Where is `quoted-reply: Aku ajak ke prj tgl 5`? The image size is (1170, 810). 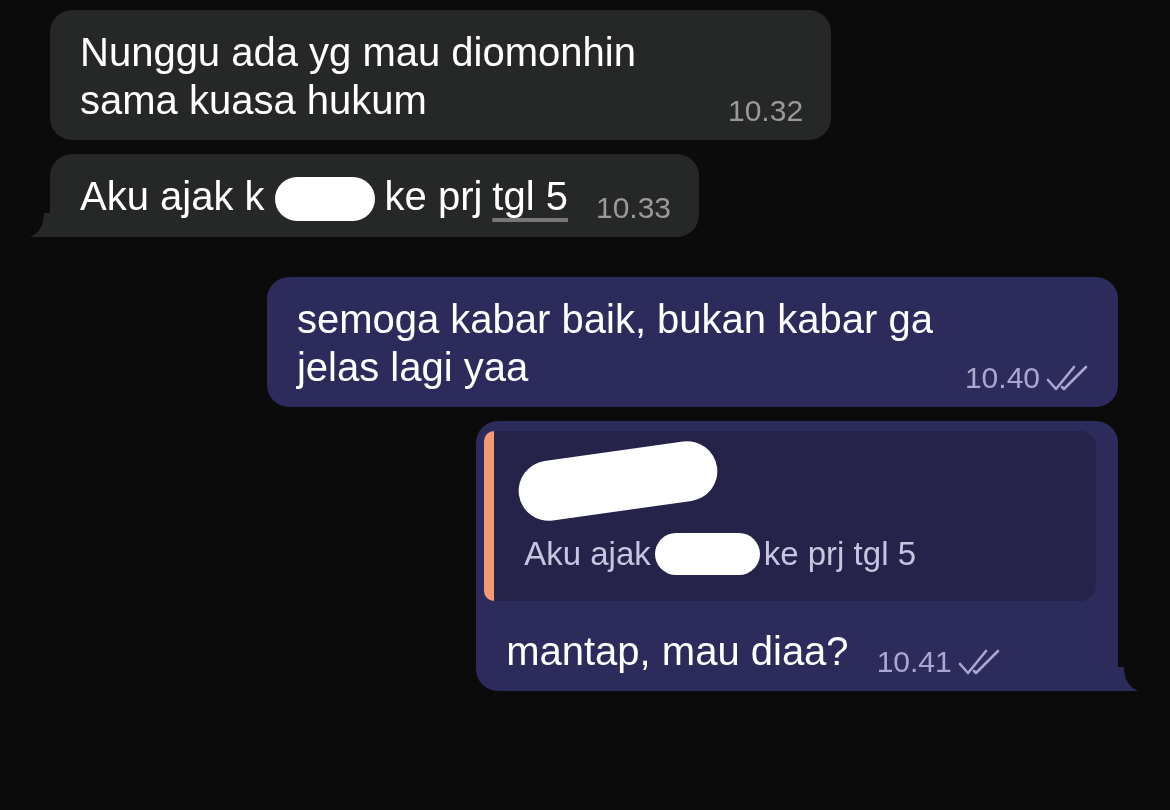 quoted-reply: Aku ajak ke prj tgl 5 is located at coordinates (790, 516).